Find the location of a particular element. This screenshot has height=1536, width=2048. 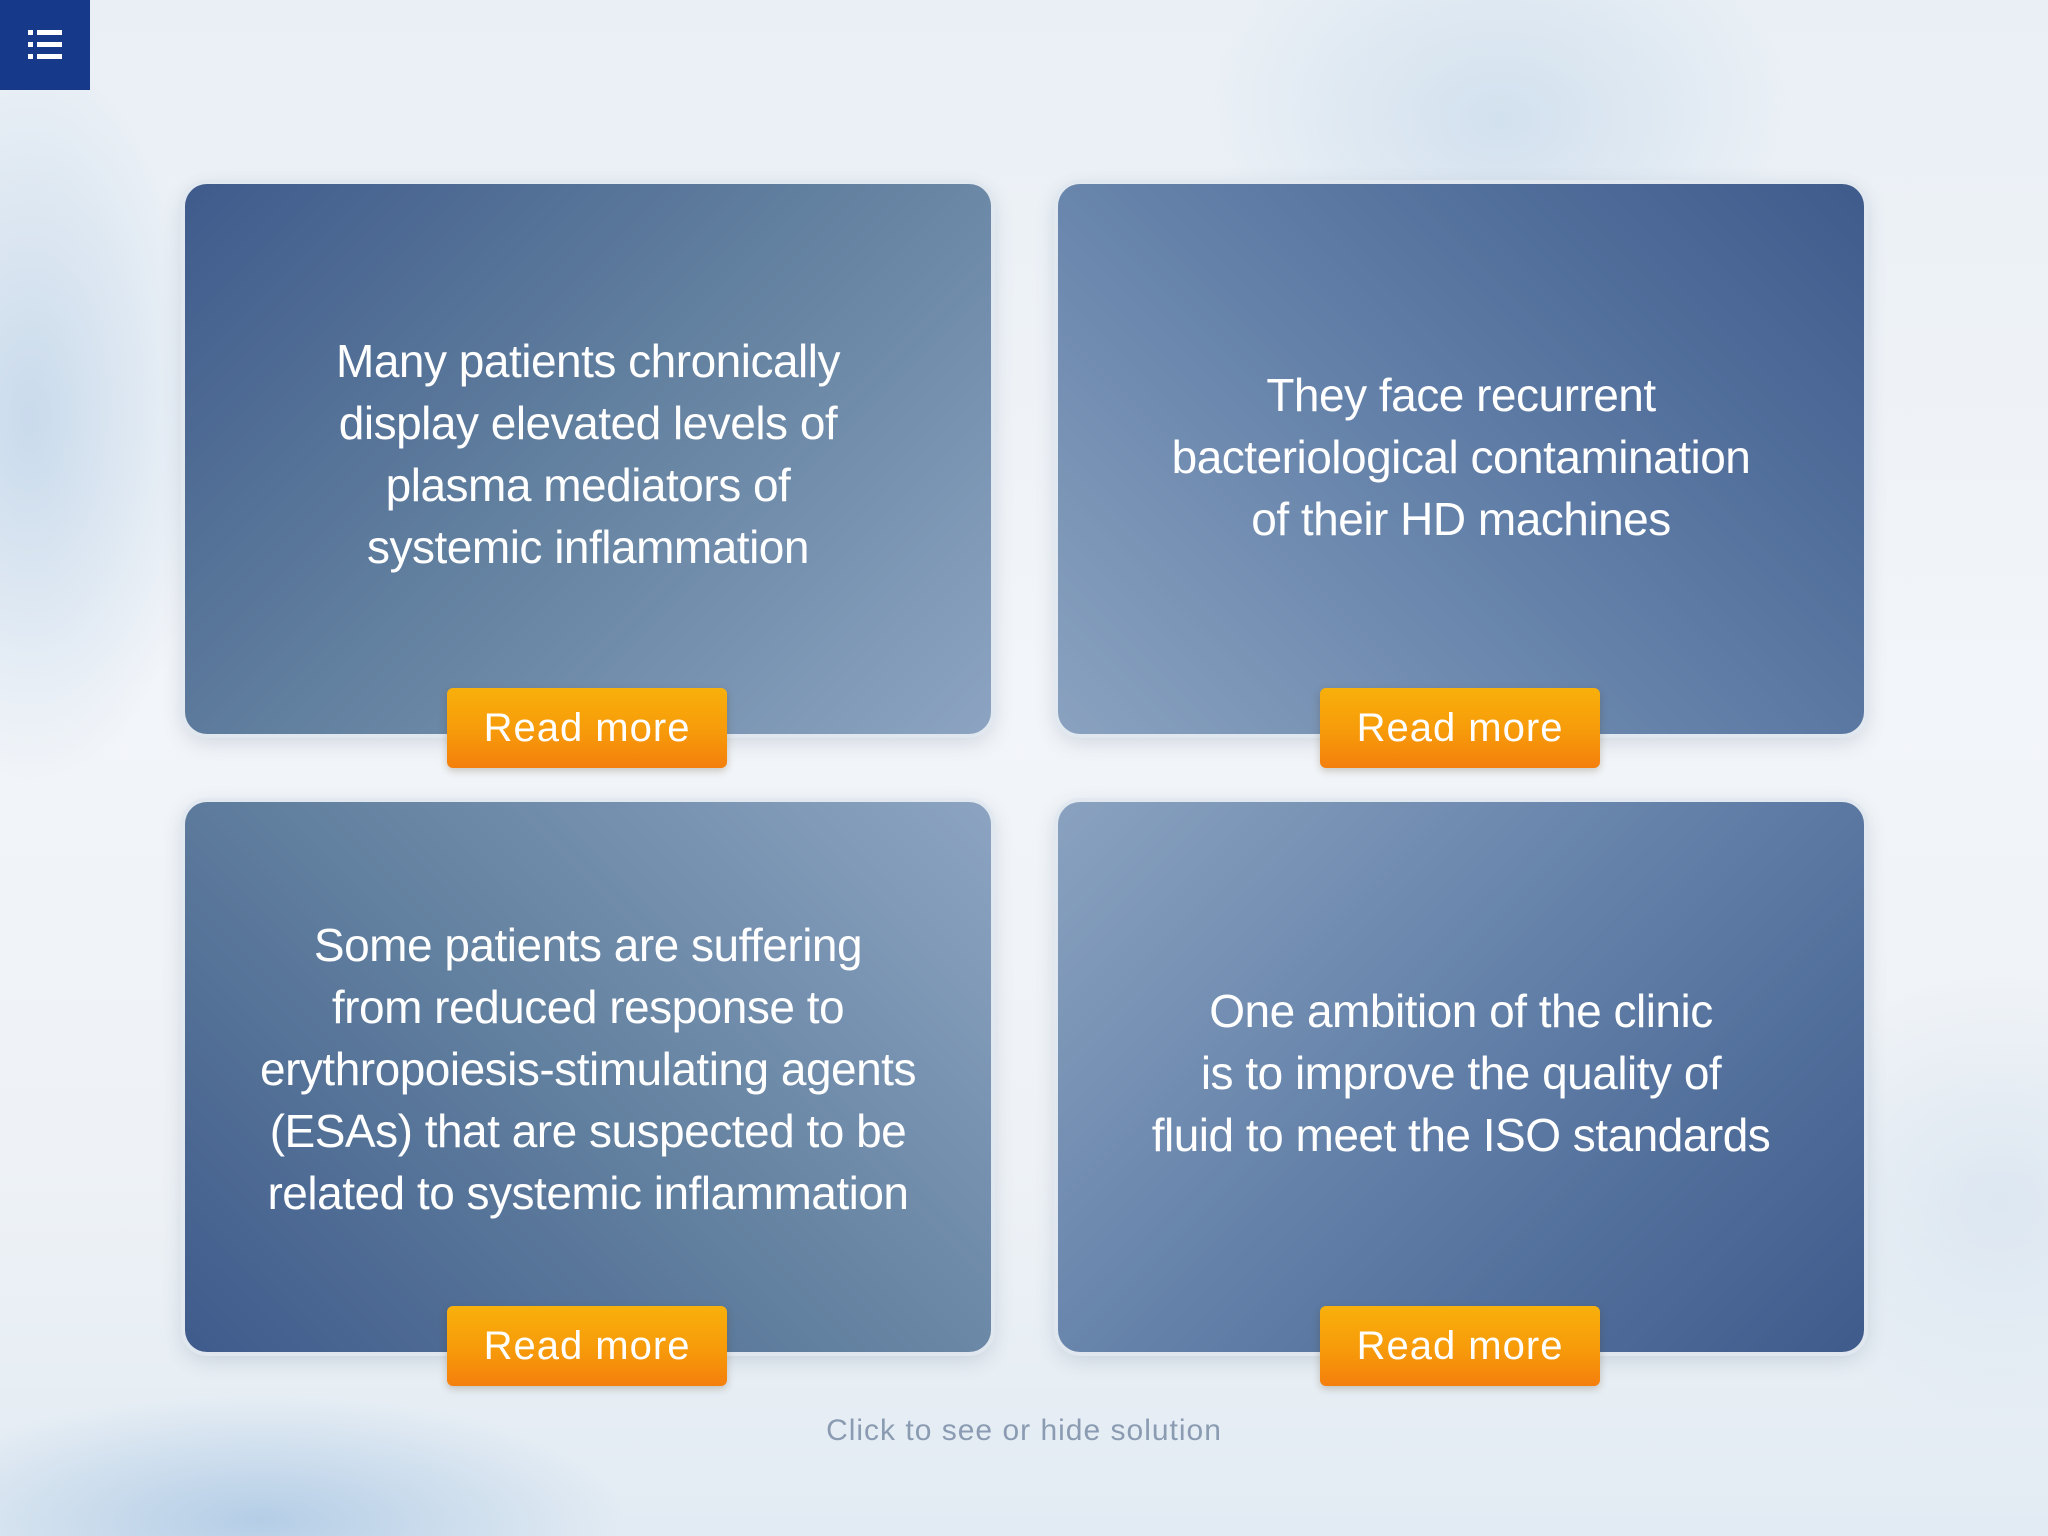

list-menu-icon is located at coordinates (45, 45).